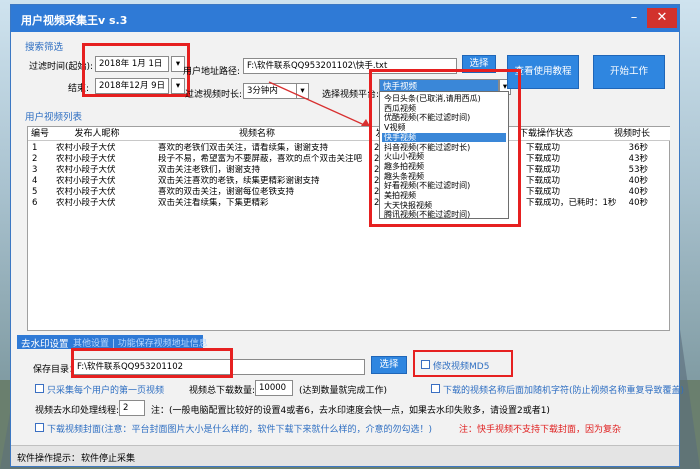  Describe the element at coordinates (662, 18) in the screenshot. I see `close-icon: ✕` at that location.